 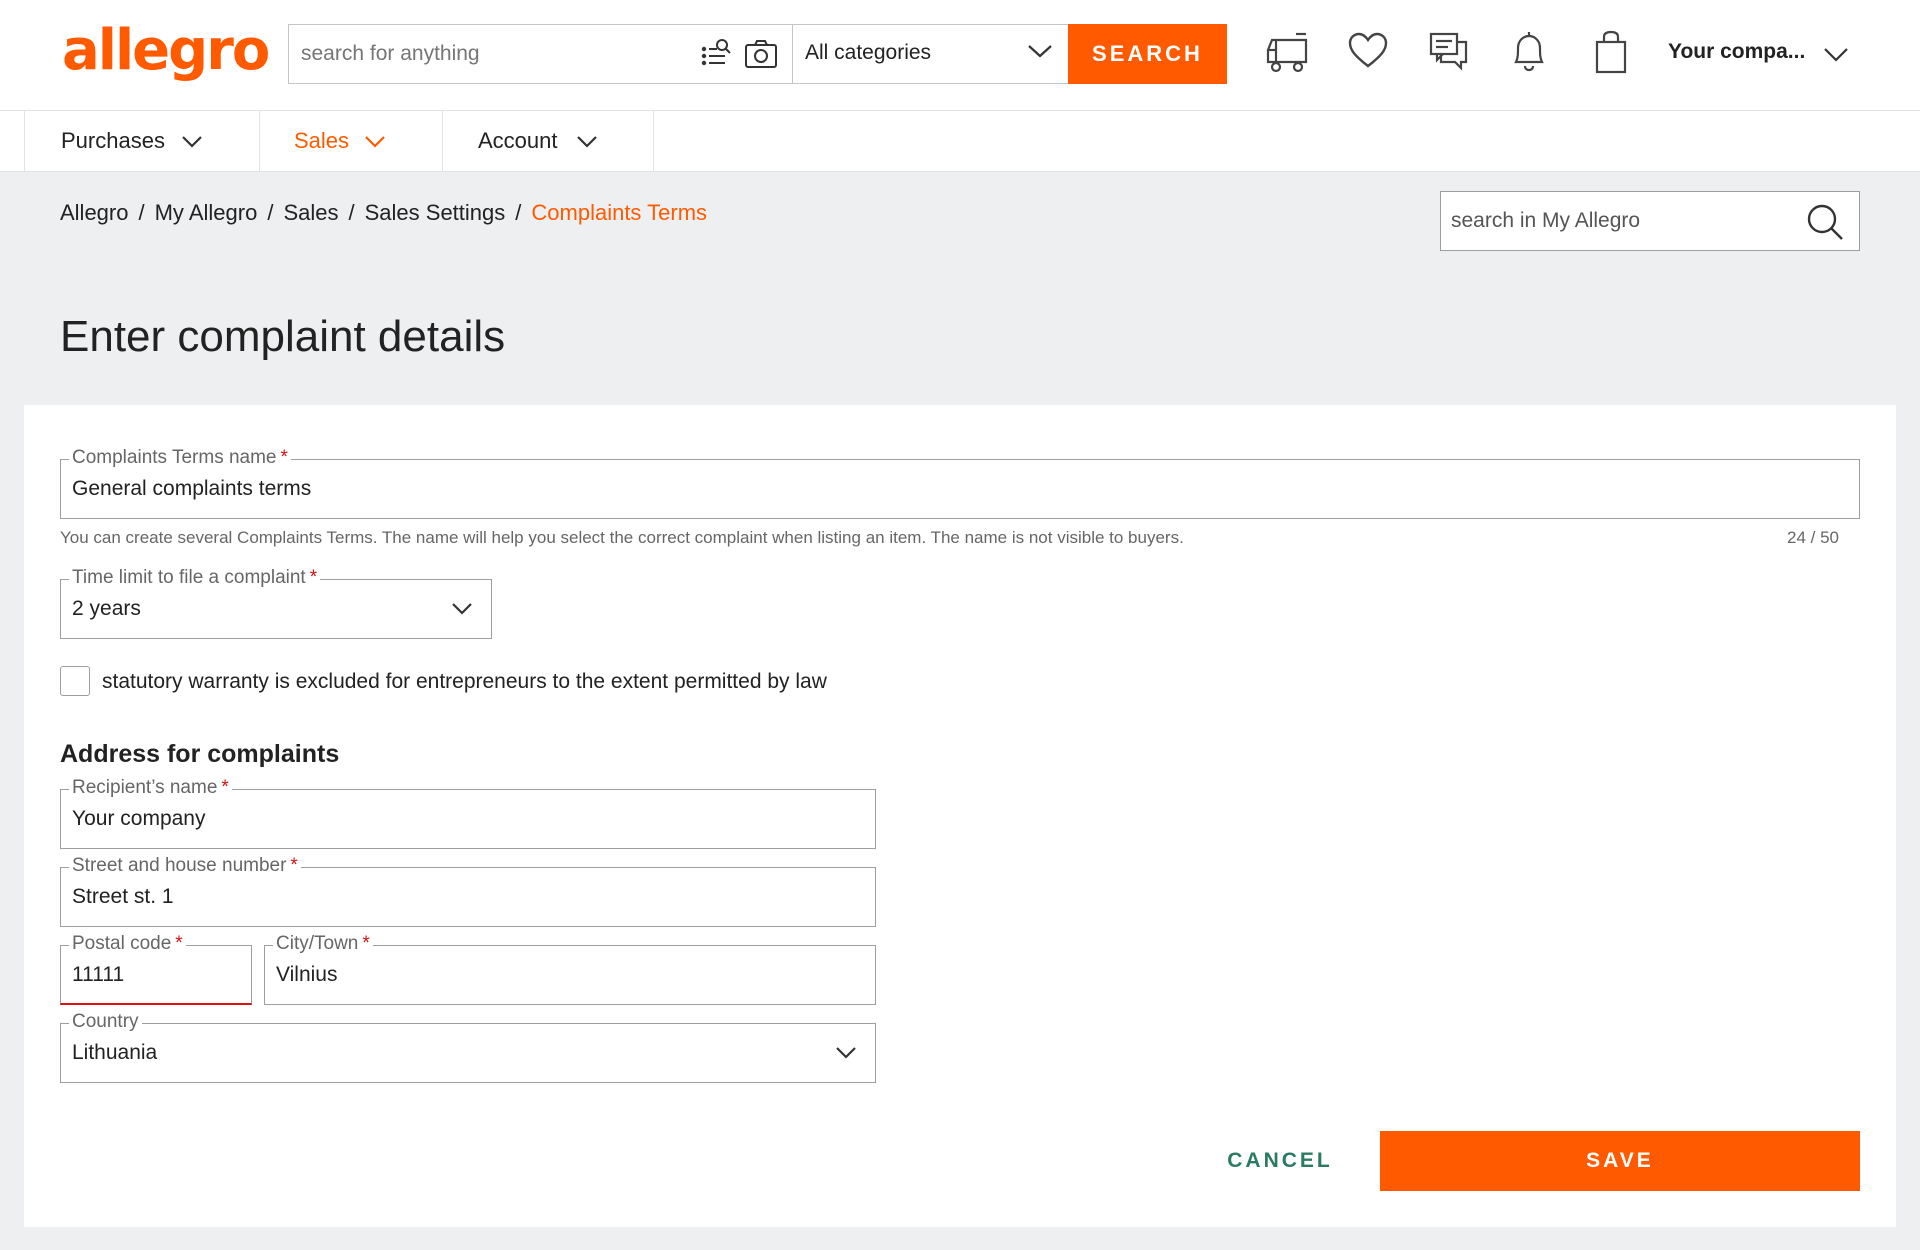 What do you see at coordinates (1621, 221) in the screenshot?
I see `my-allegro-search-input` at bounding box center [1621, 221].